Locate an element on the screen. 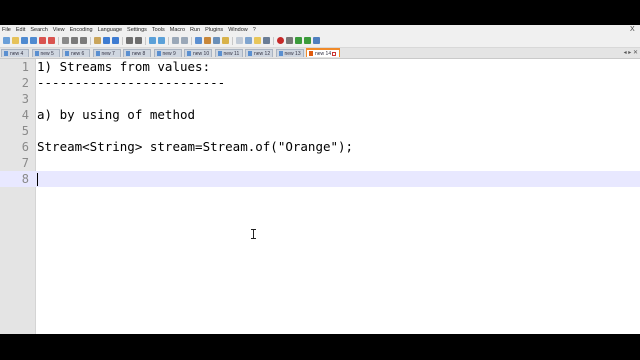  menu-run: Run is located at coordinates (195, 30).